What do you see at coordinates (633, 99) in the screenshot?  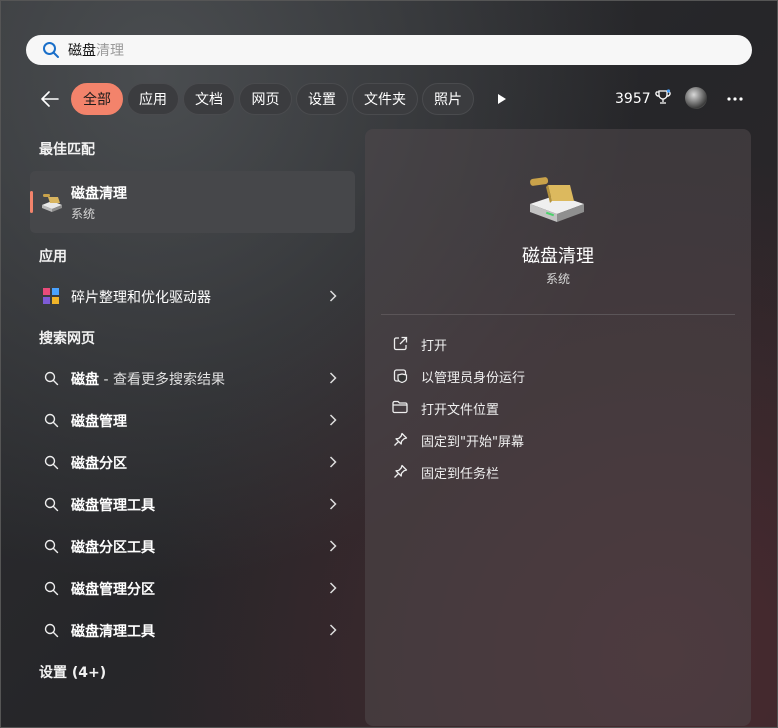 I see `points-value: 3957` at bounding box center [633, 99].